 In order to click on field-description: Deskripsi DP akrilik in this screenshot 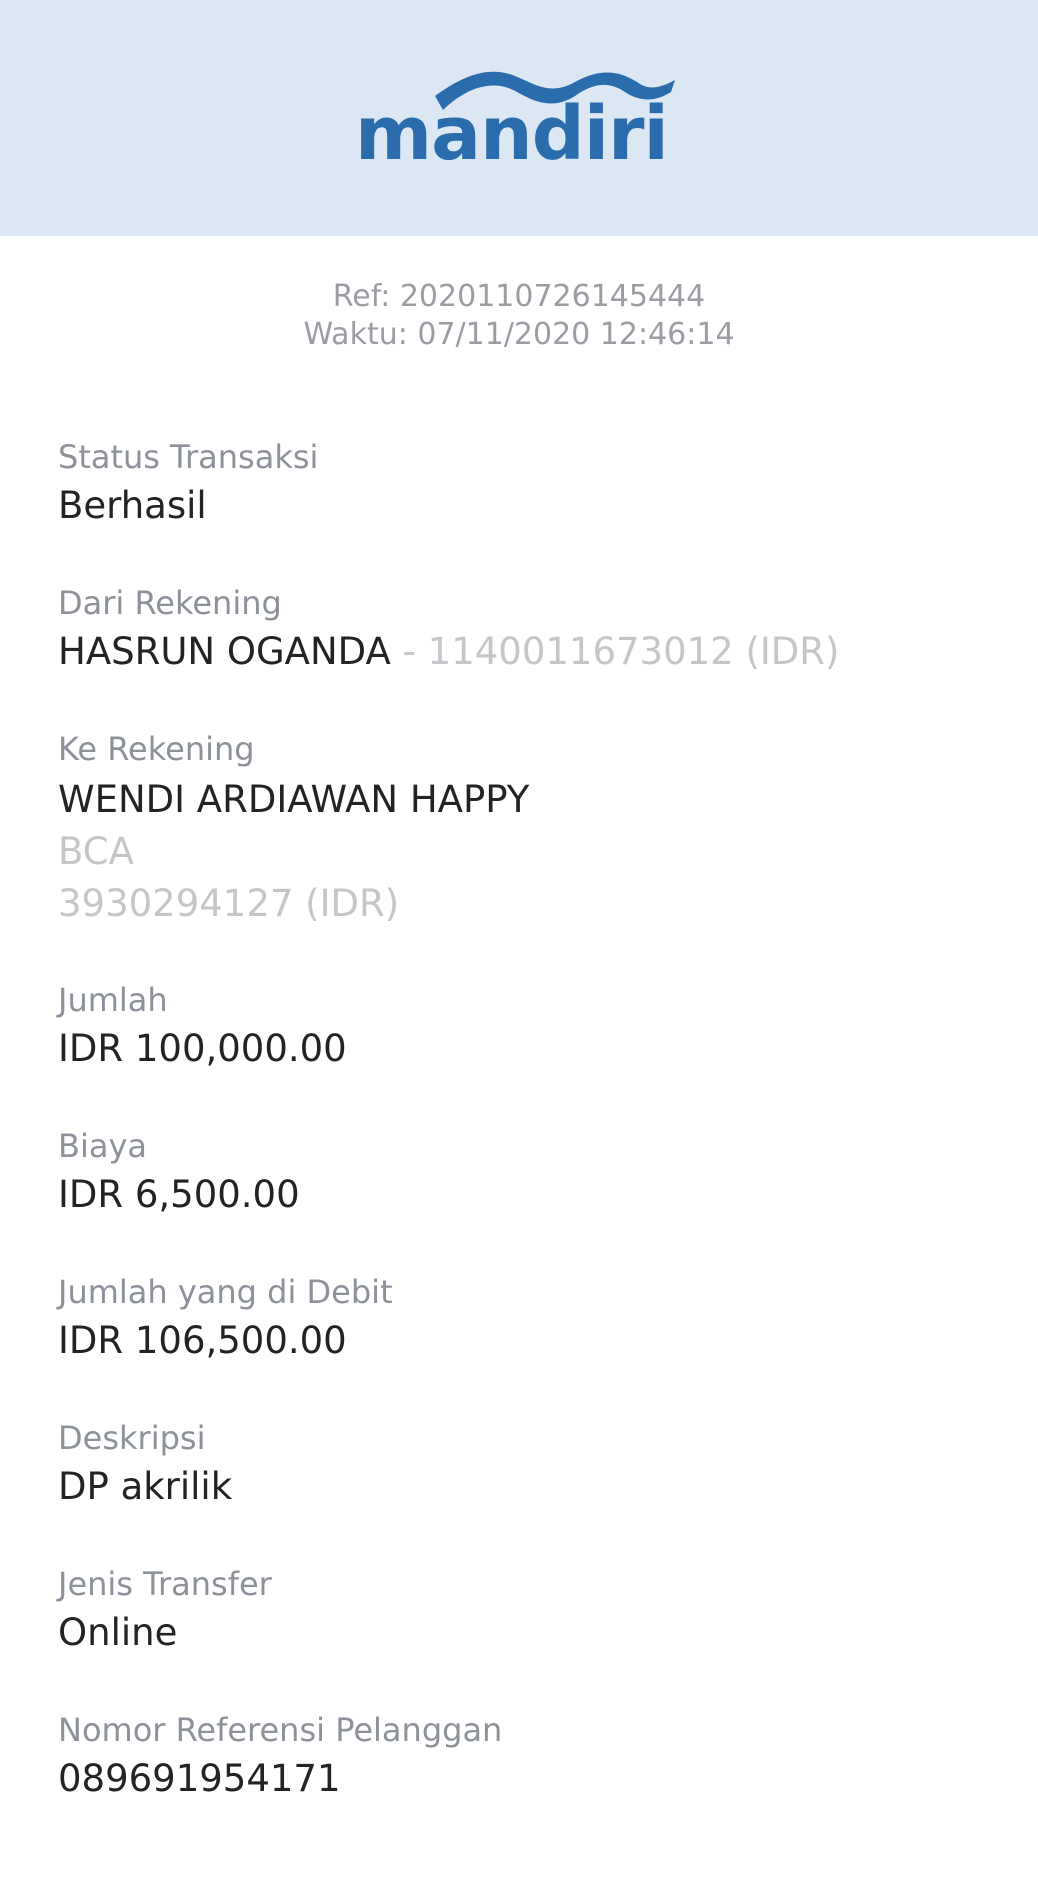, I will do `click(528, 1464)`.